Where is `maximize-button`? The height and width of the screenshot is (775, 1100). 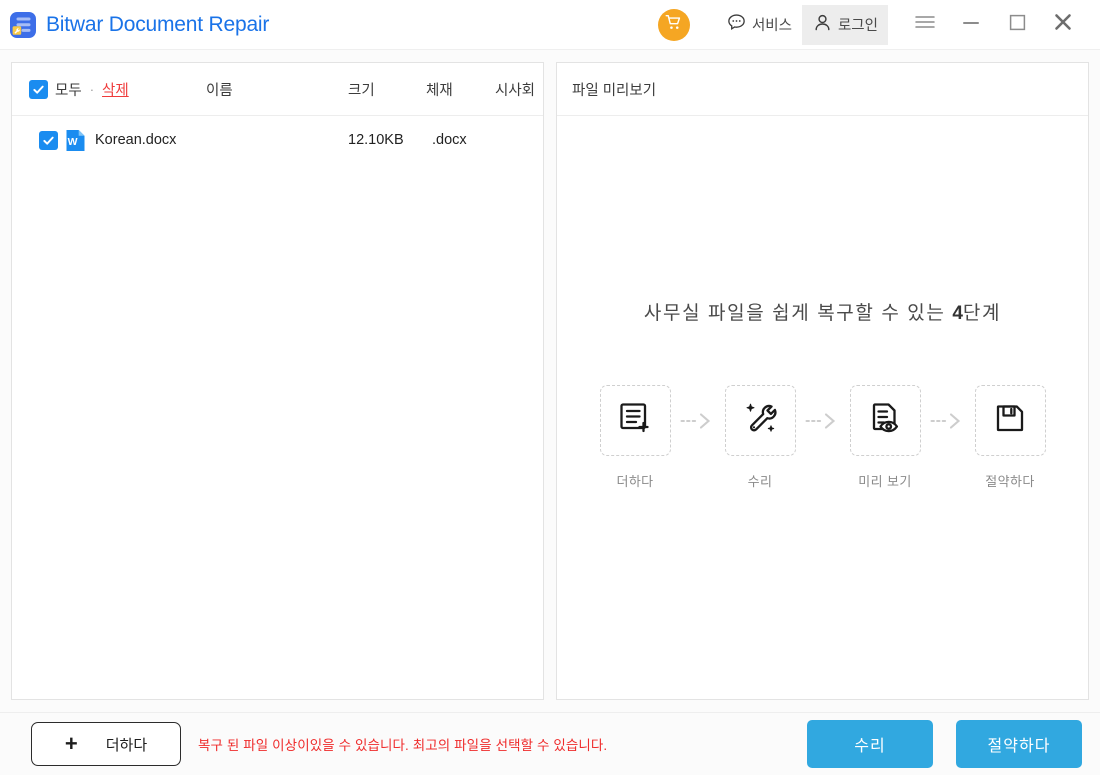
maximize-button is located at coordinates (1017, 25).